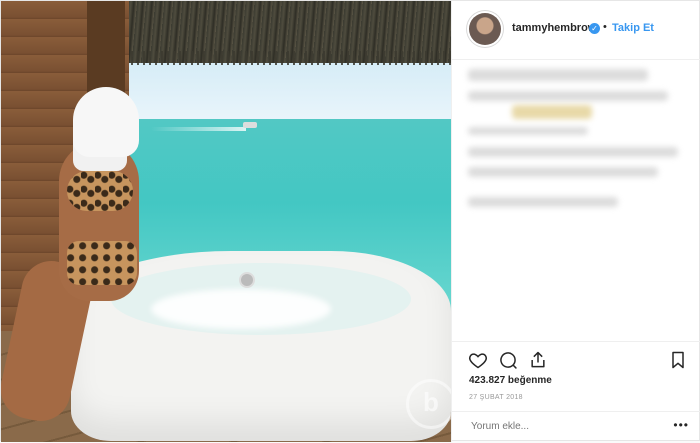  Describe the element at coordinates (554, 28) in the screenshot. I see `username-link: tammyhembrow` at that location.